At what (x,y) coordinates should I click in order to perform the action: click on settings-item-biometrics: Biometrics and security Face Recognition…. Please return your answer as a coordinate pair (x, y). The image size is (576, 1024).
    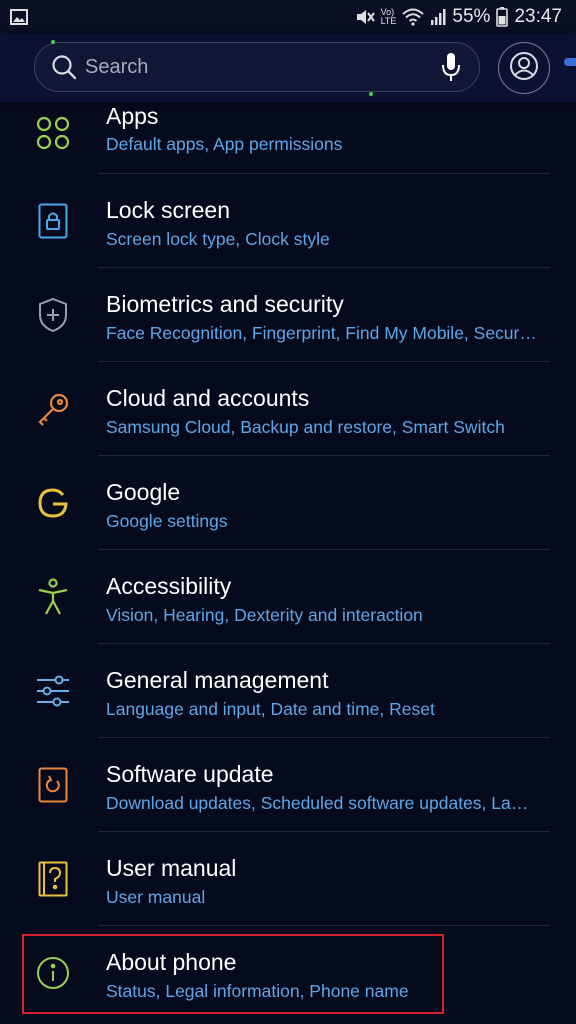
    Looking at the image, I should click on (288, 315).